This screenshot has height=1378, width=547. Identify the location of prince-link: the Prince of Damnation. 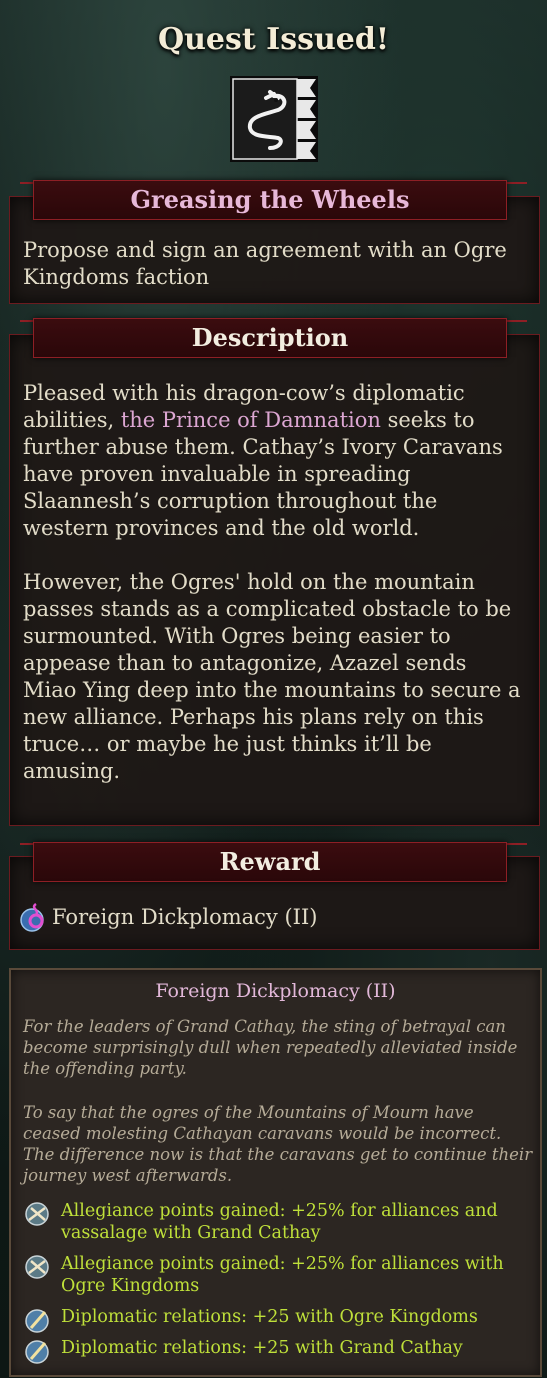
(251, 420).